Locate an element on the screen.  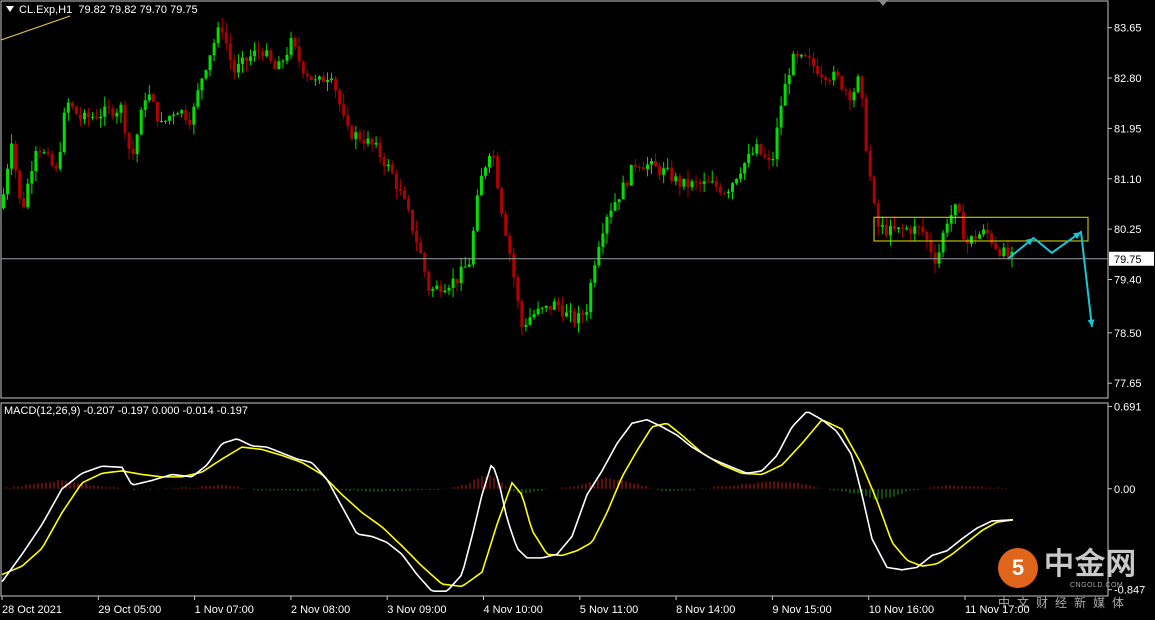
time-tick-label: 2 Nov 08:00 is located at coordinates (320, 610).